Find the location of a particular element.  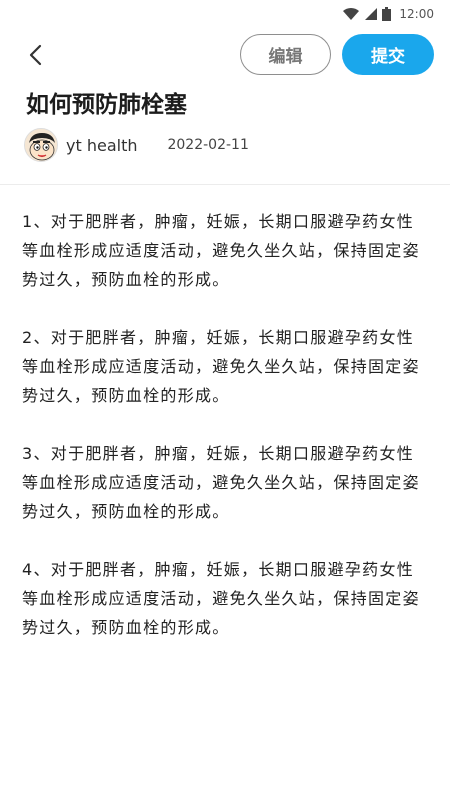

back-button is located at coordinates (35, 55).